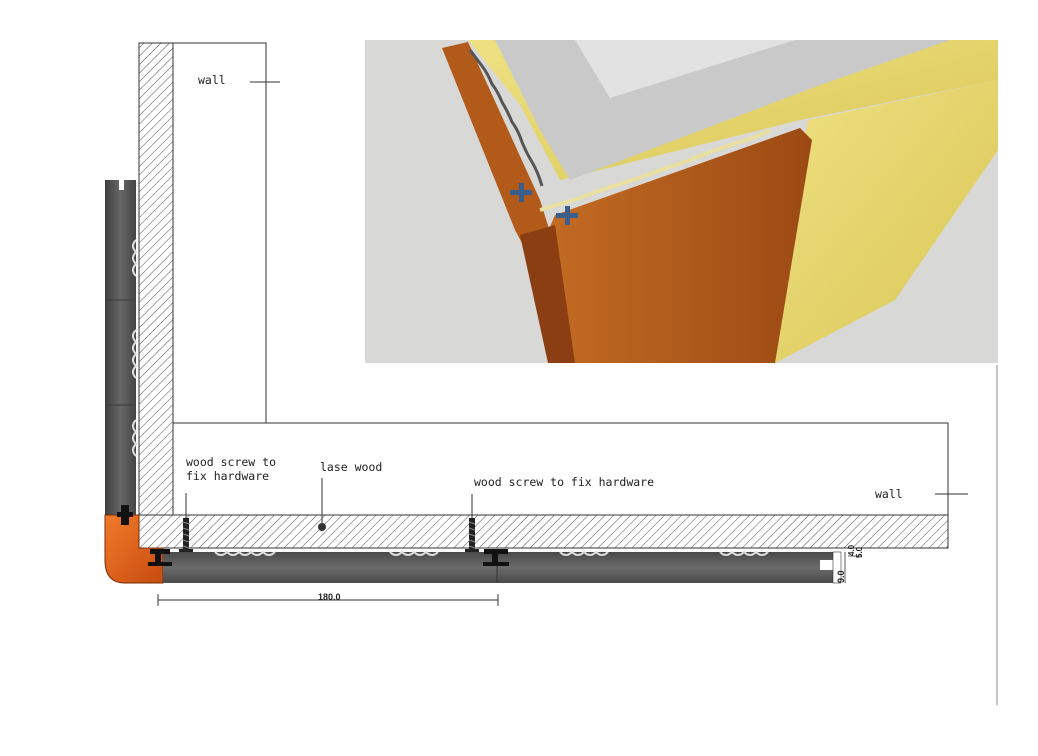  What do you see at coordinates (228, 476) in the screenshot?
I see `label-screw-left-2: fix hardware` at bounding box center [228, 476].